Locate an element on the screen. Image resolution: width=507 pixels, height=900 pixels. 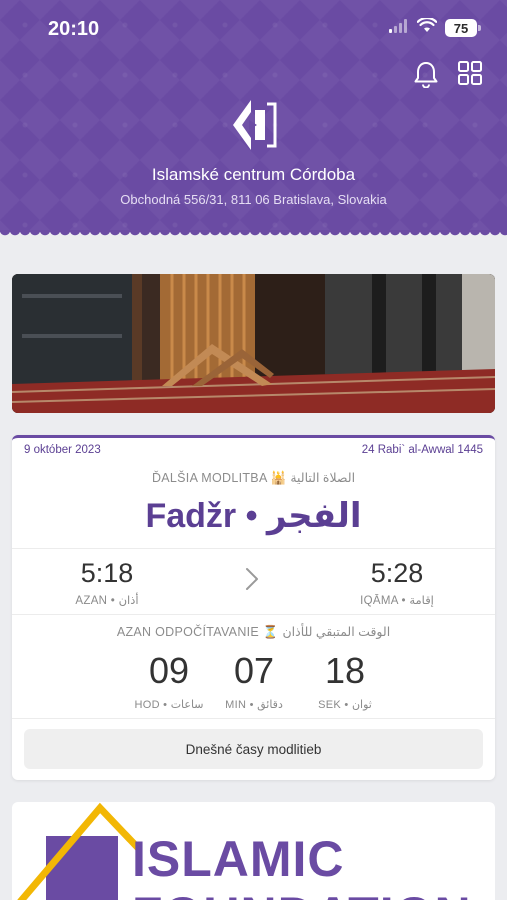
mosque-interior-image is located at coordinates (253, 343).